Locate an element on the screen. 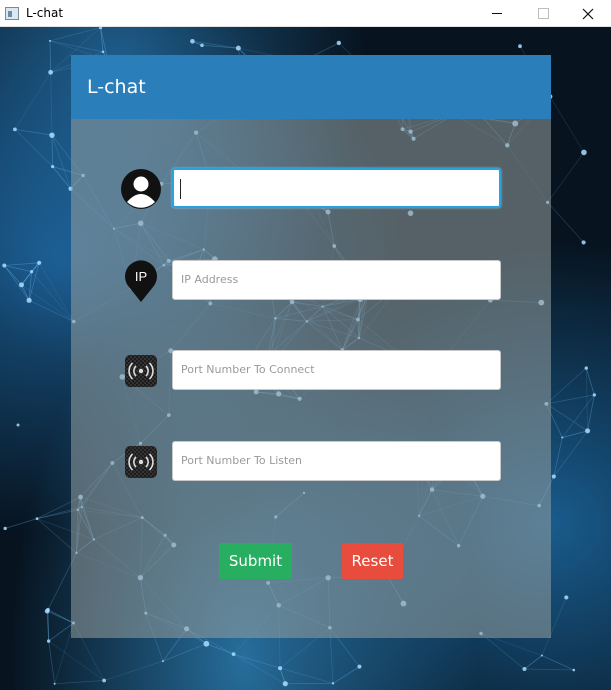  user-avatar-icon is located at coordinates (141, 189).